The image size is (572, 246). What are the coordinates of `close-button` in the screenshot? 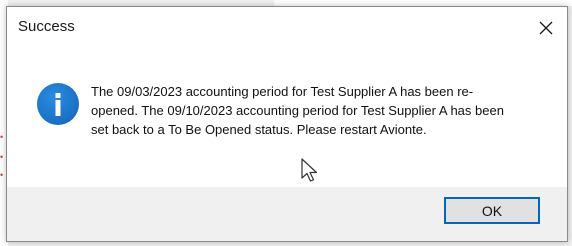 It's located at (546, 28).